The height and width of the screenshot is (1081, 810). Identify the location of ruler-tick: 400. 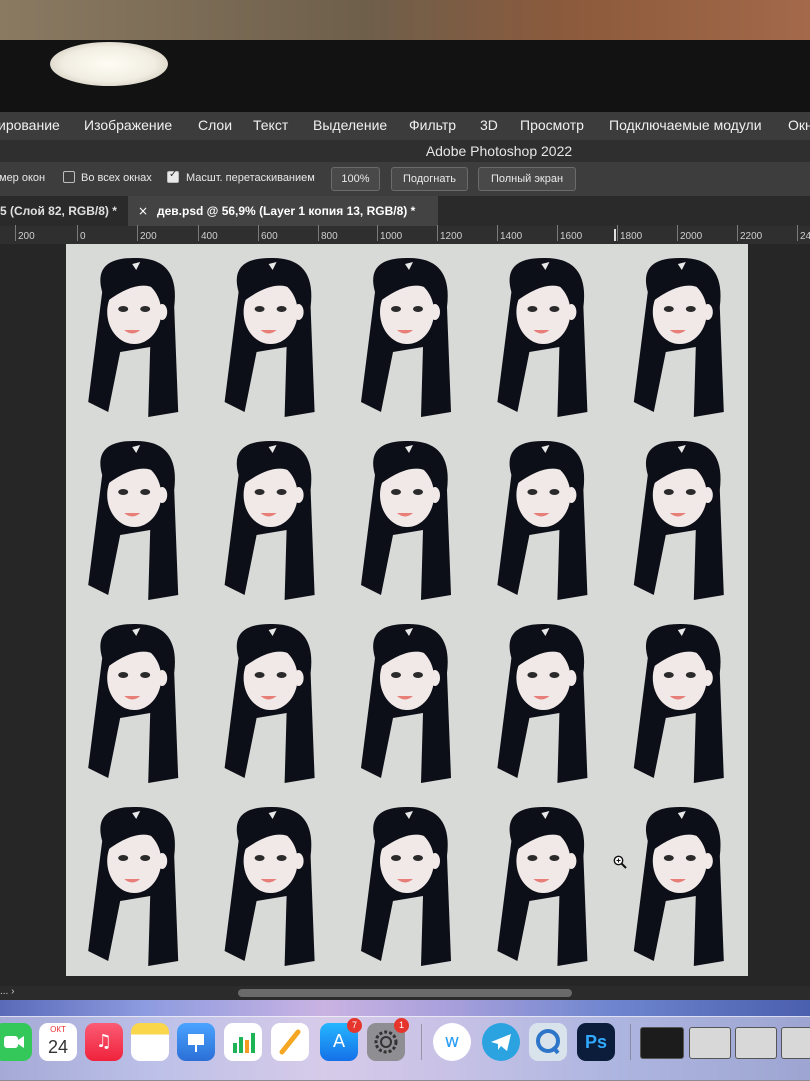
(208, 233).